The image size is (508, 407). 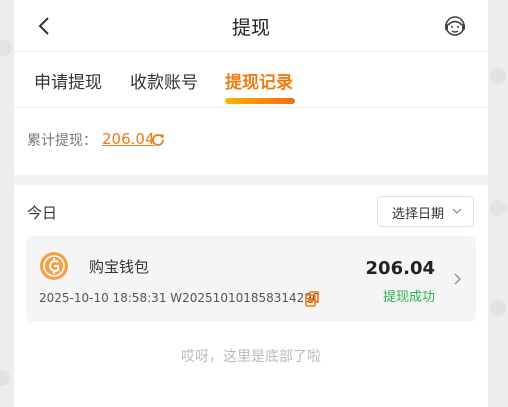 I want to click on record-order-number: W202510101858314290, so click(x=245, y=298).